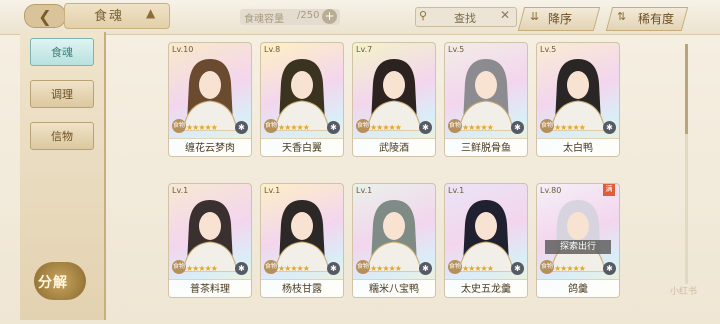 The width and height of the screenshot is (720, 324). Describe the element at coordinates (486, 148) in the screenshot. I see `card-name: 三鲜脱骨鱼` at that location.